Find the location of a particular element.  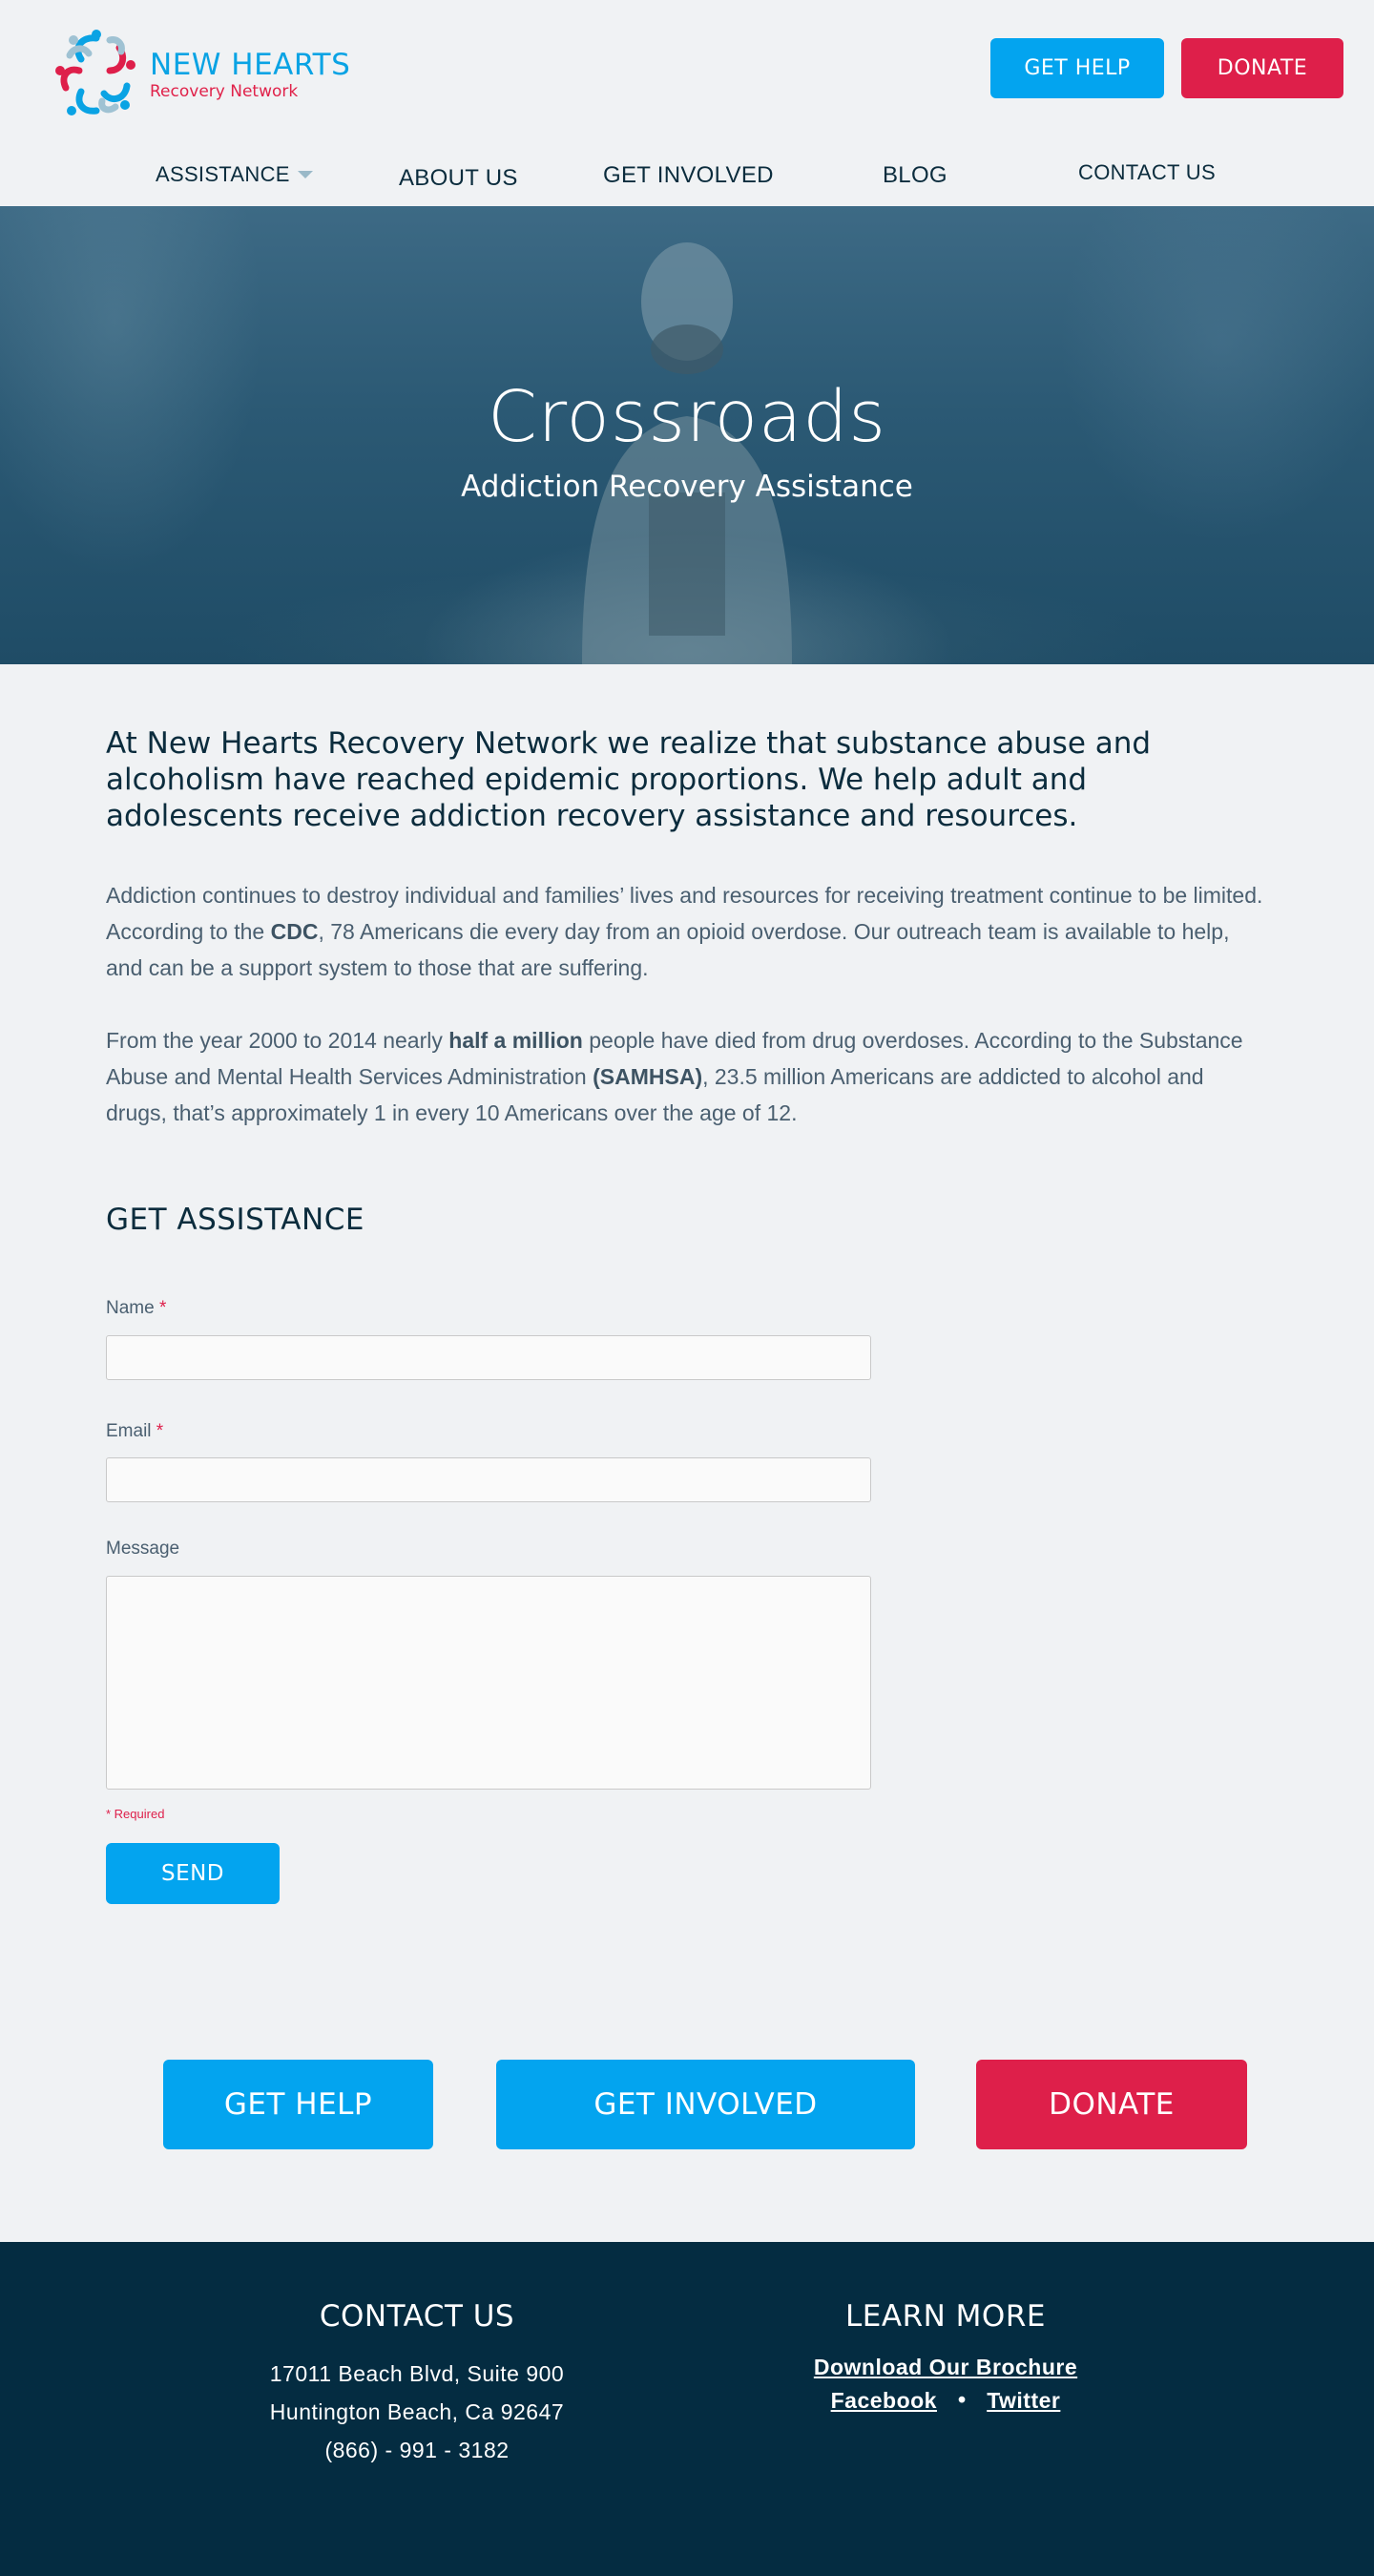

logo-title: NEW HEARTS is located at coordinates (251, 65).